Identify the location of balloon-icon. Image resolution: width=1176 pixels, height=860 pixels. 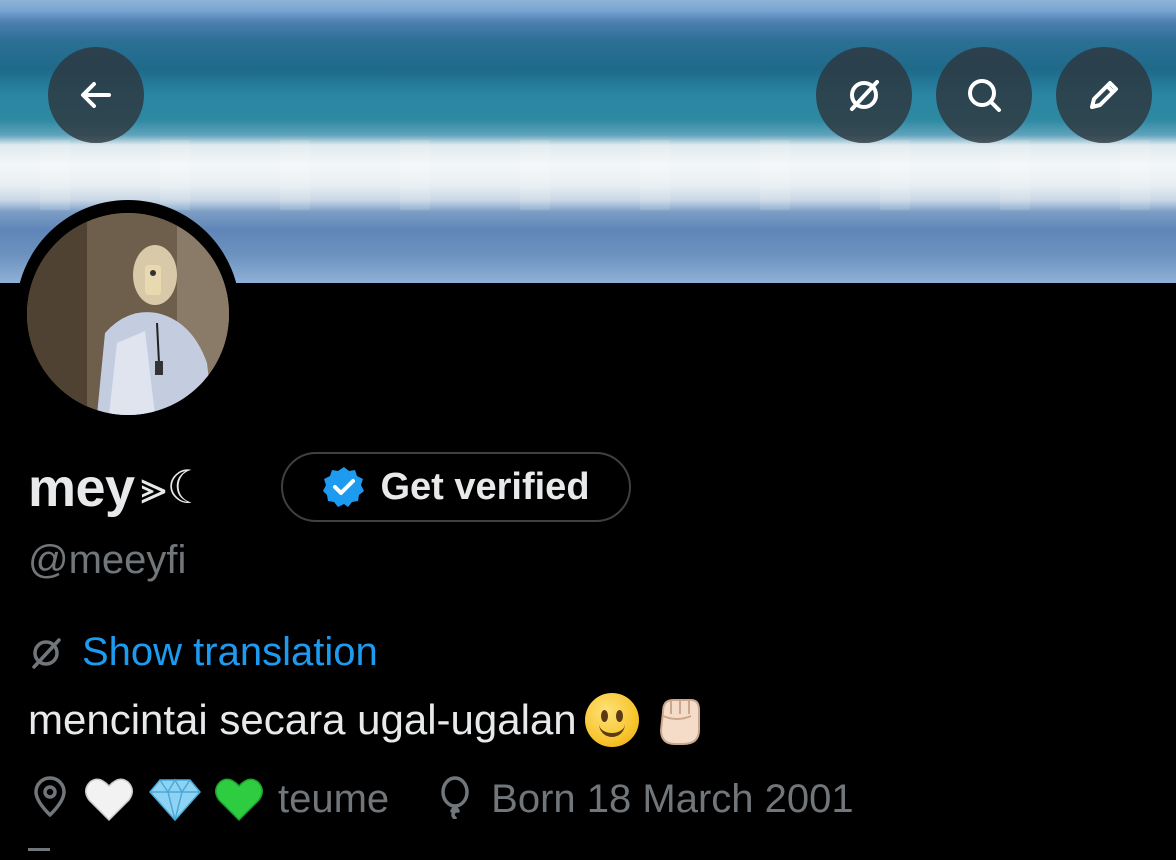
(455, 799).